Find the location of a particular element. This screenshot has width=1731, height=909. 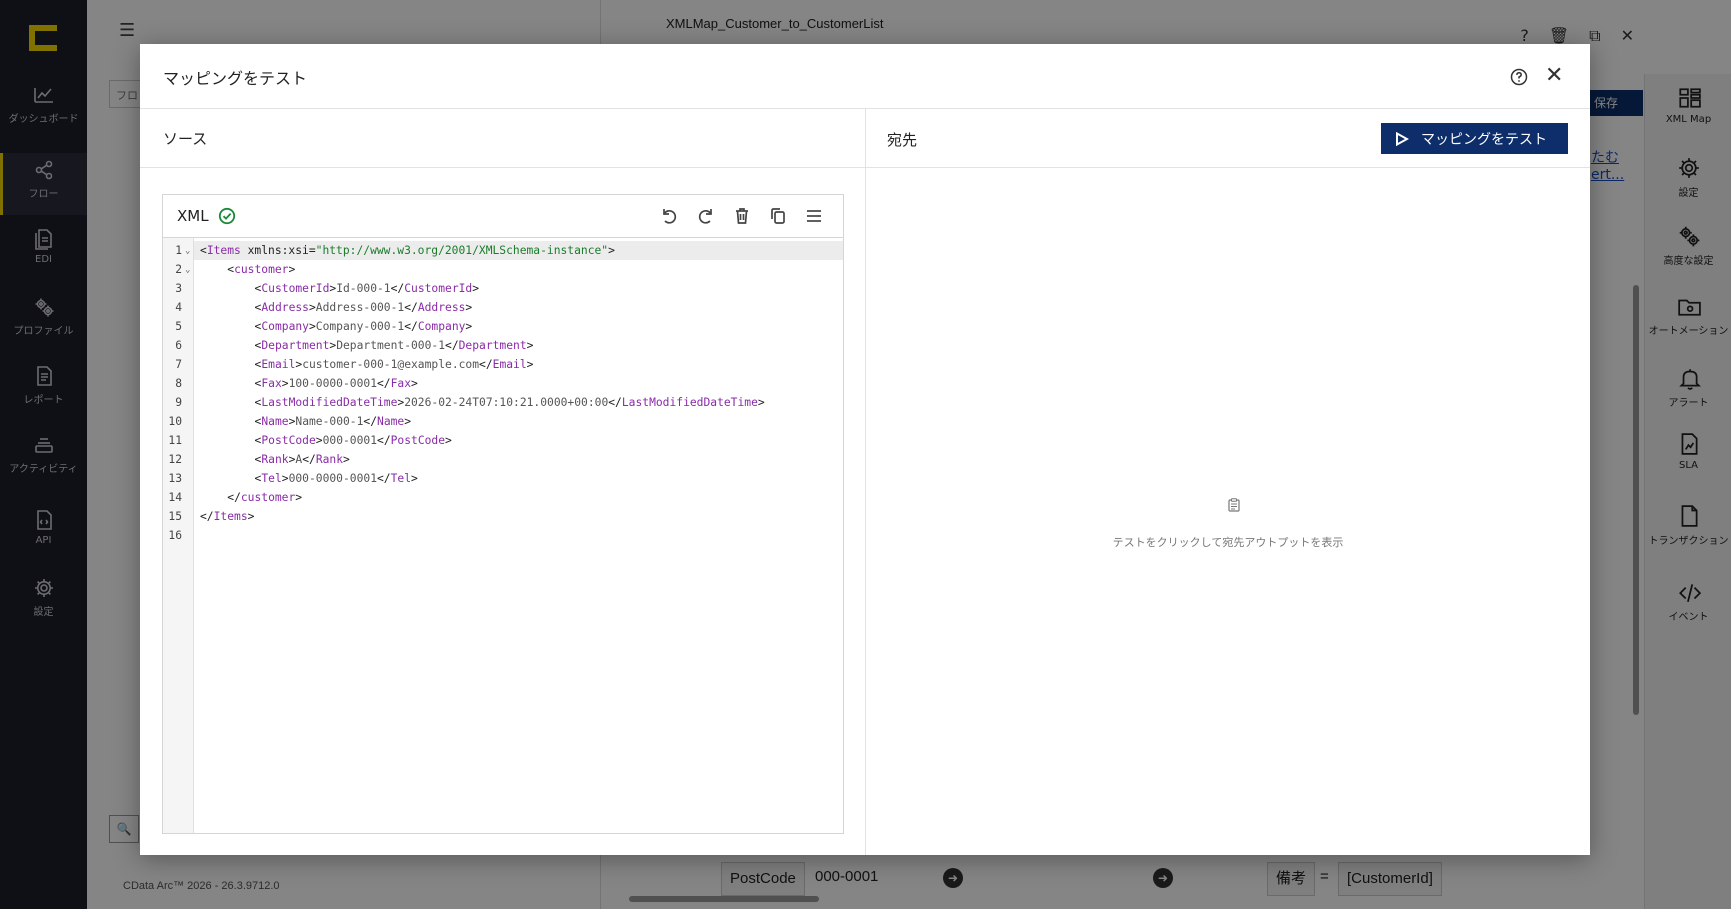

code-line: 14 </customer> is located at coordinates (505, 497).